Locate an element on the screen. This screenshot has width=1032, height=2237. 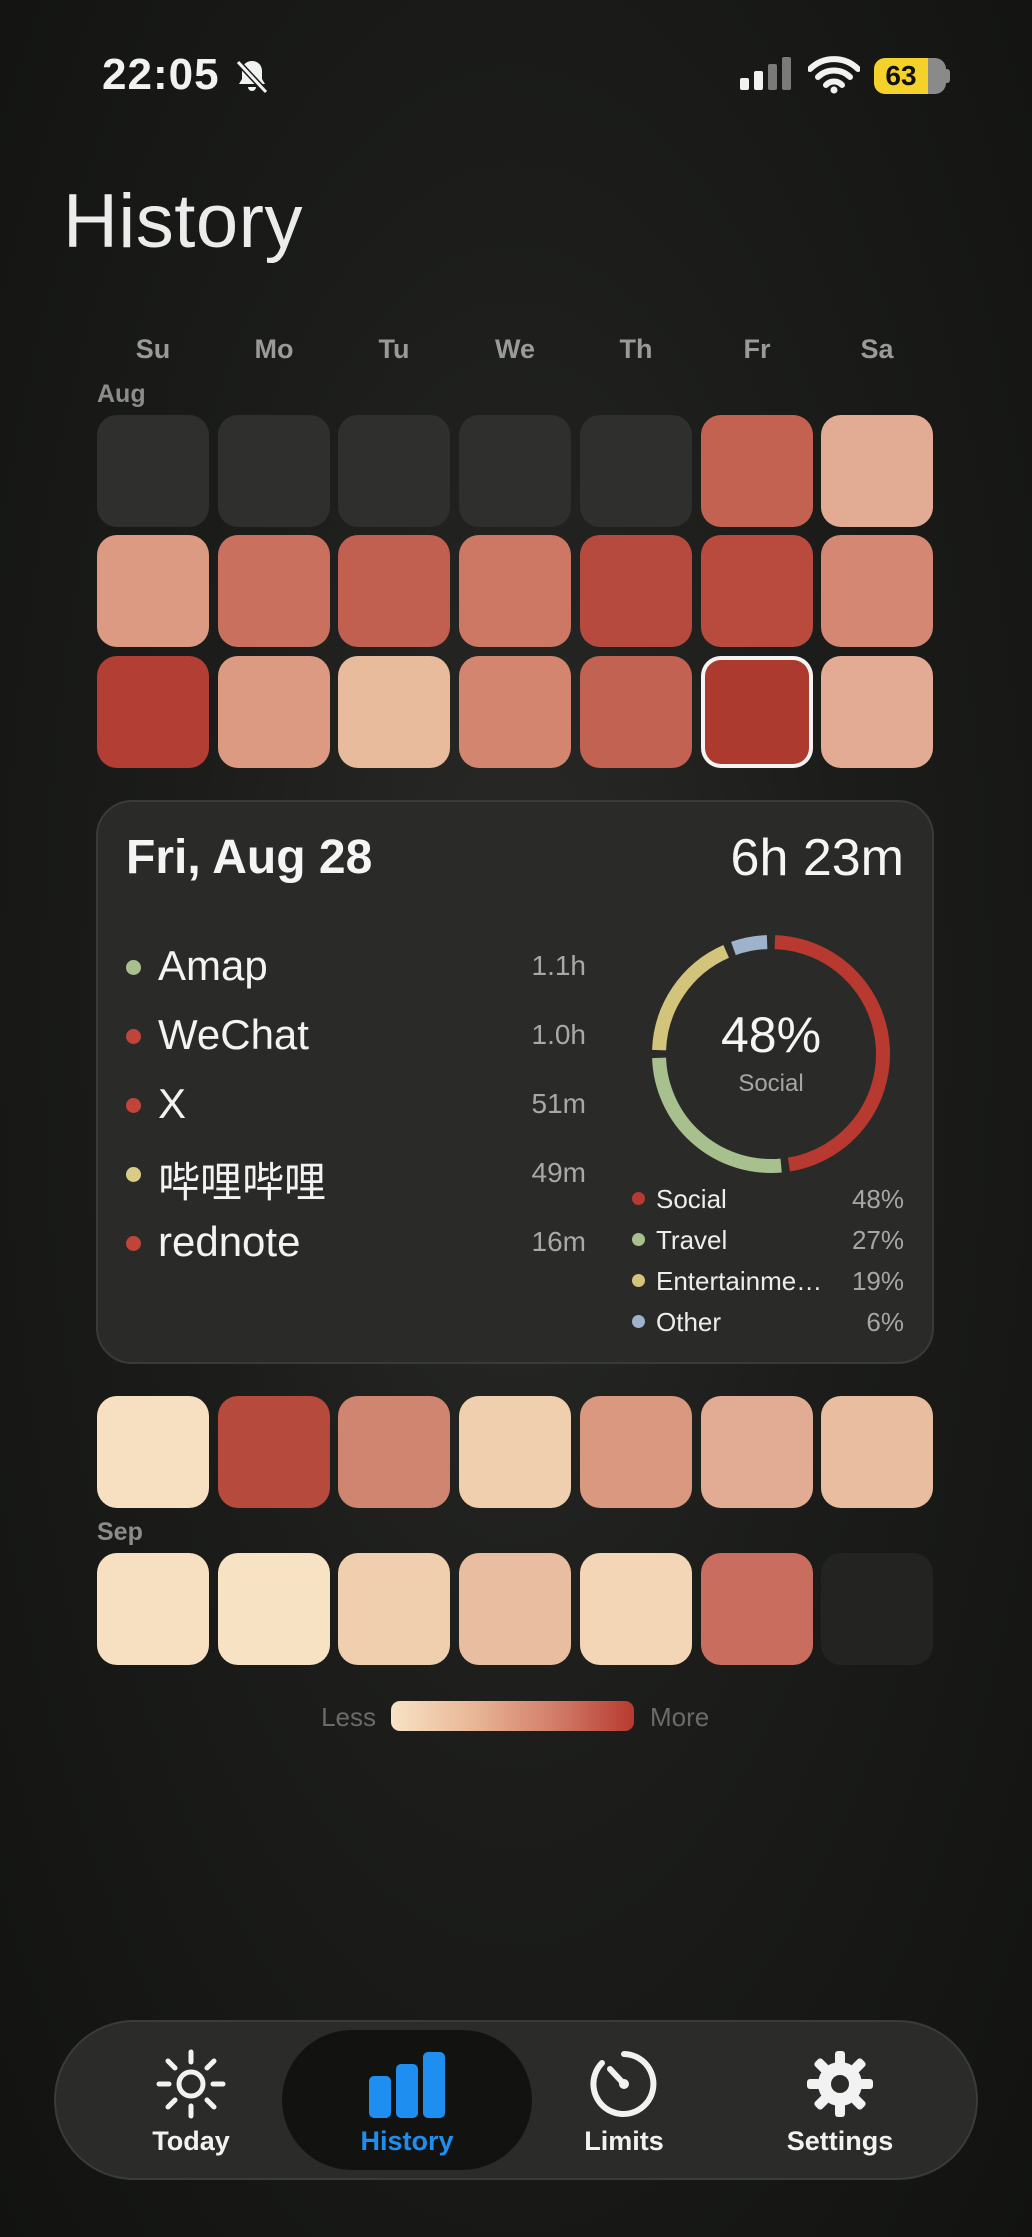
tab-label: Limits is located at coordinates (624, 2141).